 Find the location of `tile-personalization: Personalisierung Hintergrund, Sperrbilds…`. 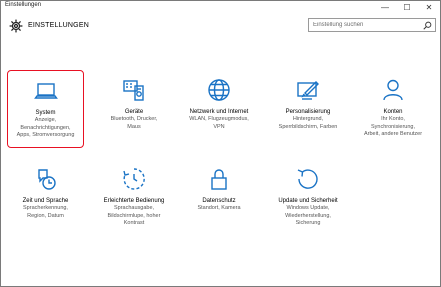

tile-personalization: Personalisierung Hintergrund, Sperrbilds… is located at coordinates (308, 110).